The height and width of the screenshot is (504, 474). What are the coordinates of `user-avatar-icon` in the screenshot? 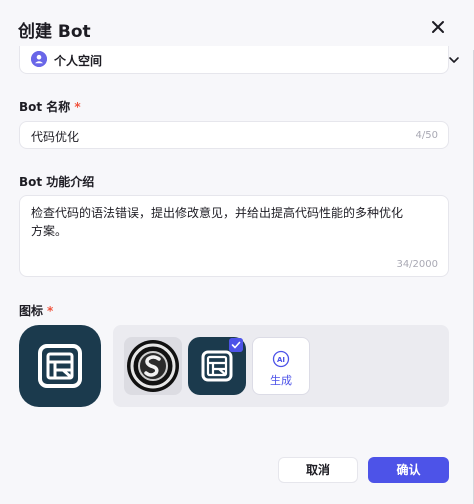 It's located at (39, 59).